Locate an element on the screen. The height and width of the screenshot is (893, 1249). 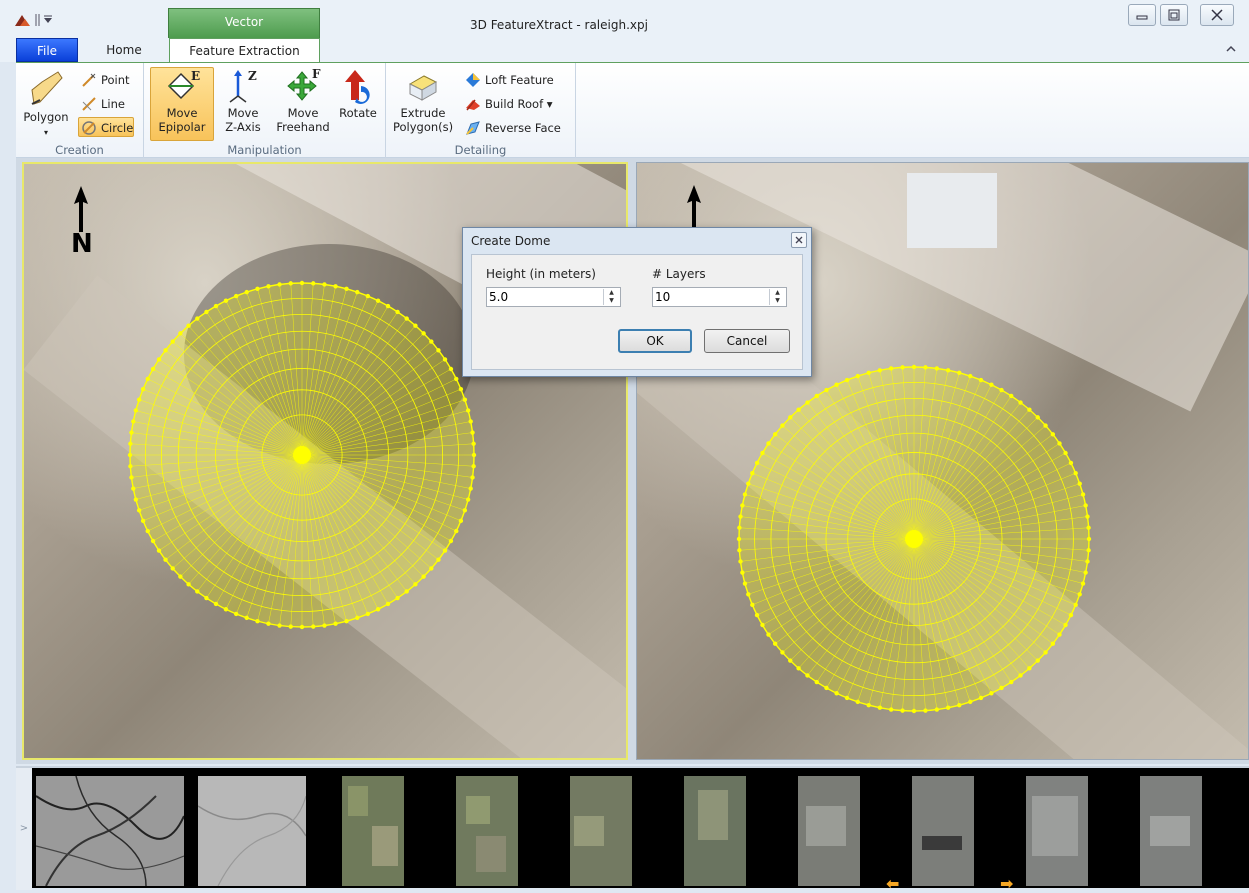
prev-arrow-icon: ⬅ is located at coordinates (892, 883).